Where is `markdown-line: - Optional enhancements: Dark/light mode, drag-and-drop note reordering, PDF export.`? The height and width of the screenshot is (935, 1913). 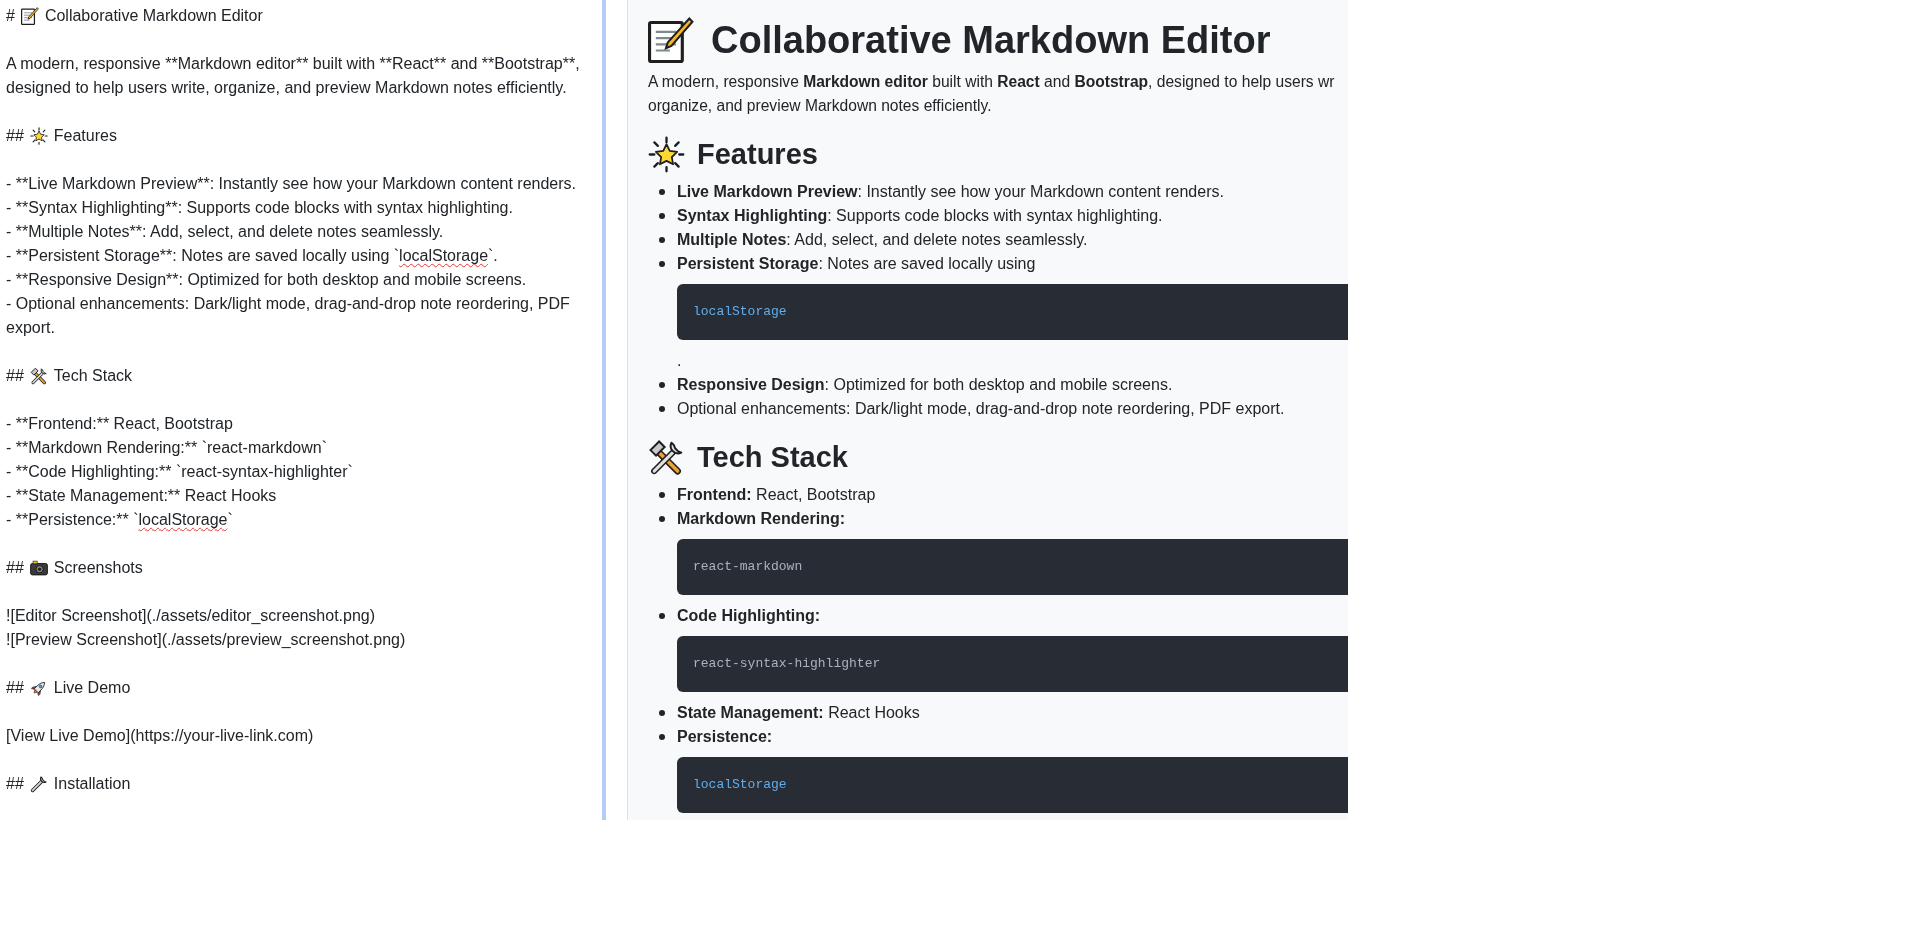
markdown-line: - Optional enhancements: Dark/light mode, drag-and-drop note reordering, PDF export. is located at coordinates (288, 316).